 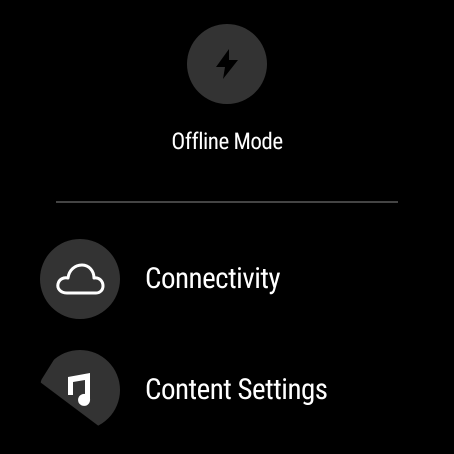 What do you see at coordinates (212, 279) in the screenshot?
I see `menu-item-label: Connectivity` at bounding box center [212, 279].